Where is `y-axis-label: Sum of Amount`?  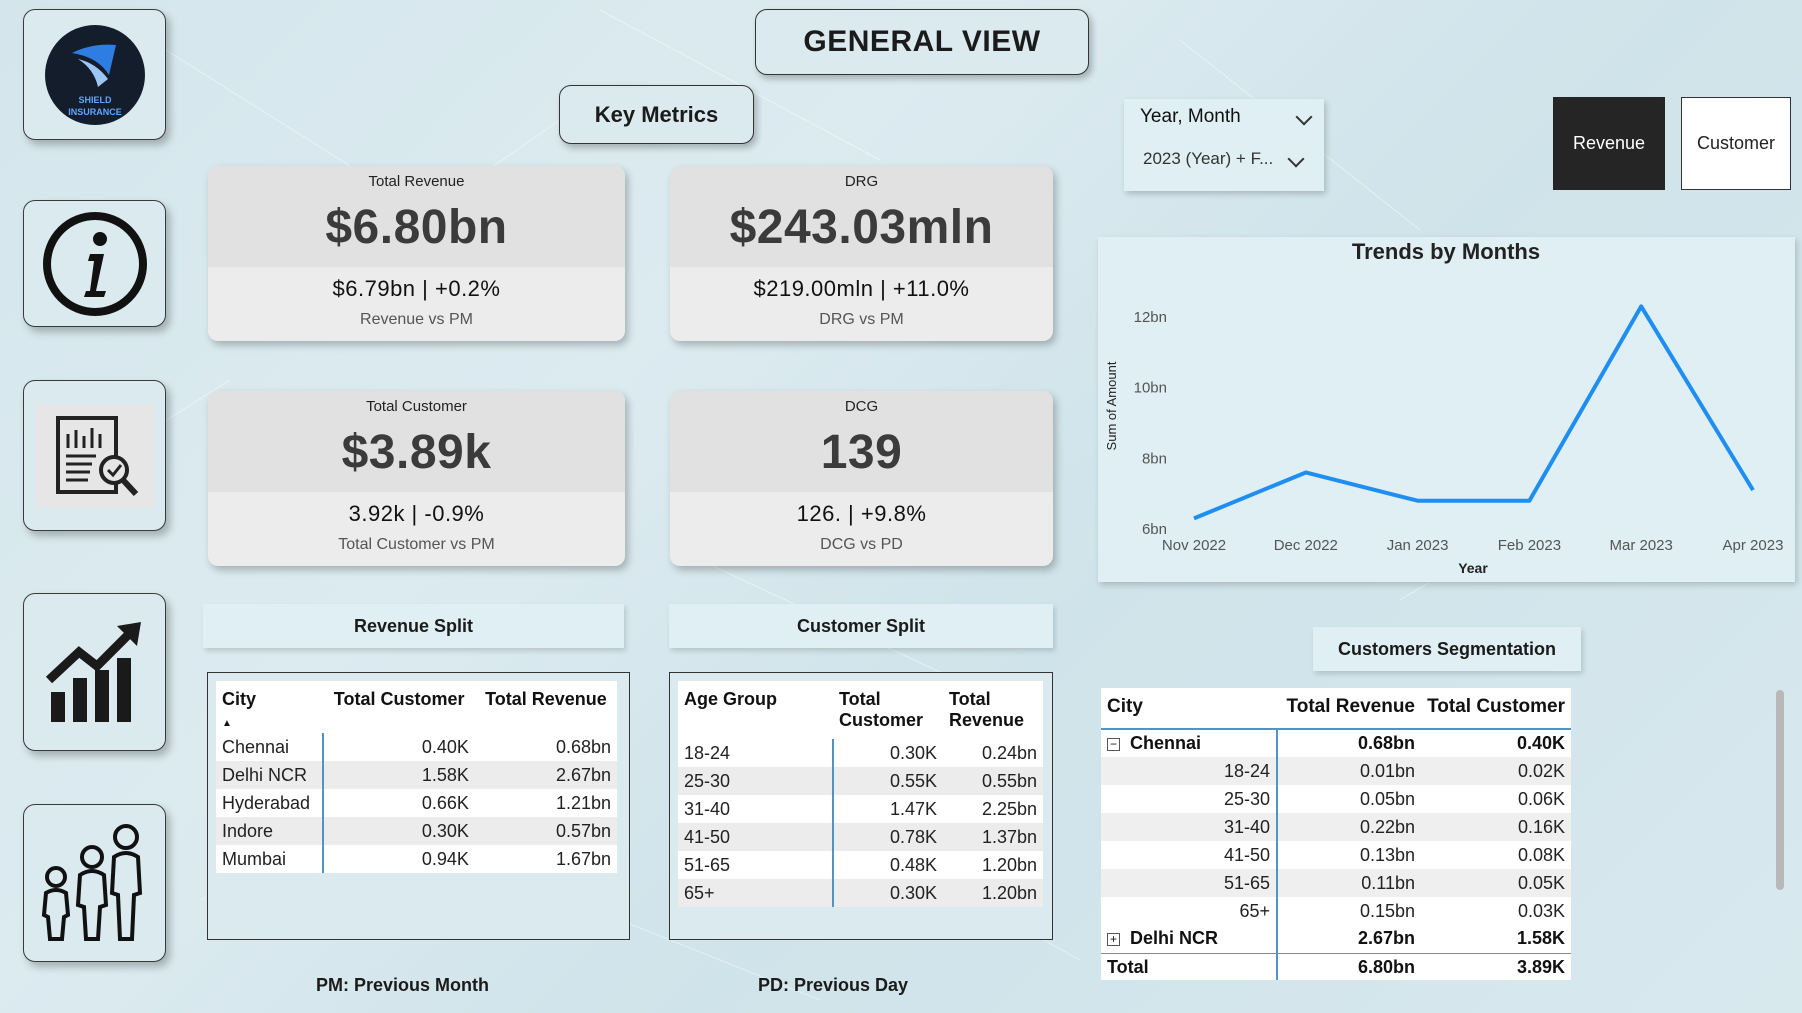
y-axis-label: Sum of Amount is located at coordinates (1111, 405).